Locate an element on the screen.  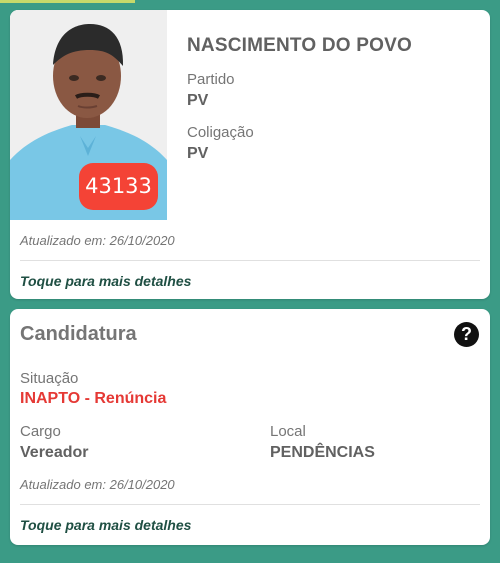
candidate-name: NASCIMENTO DO POVO is located at coordinates (299, 45).